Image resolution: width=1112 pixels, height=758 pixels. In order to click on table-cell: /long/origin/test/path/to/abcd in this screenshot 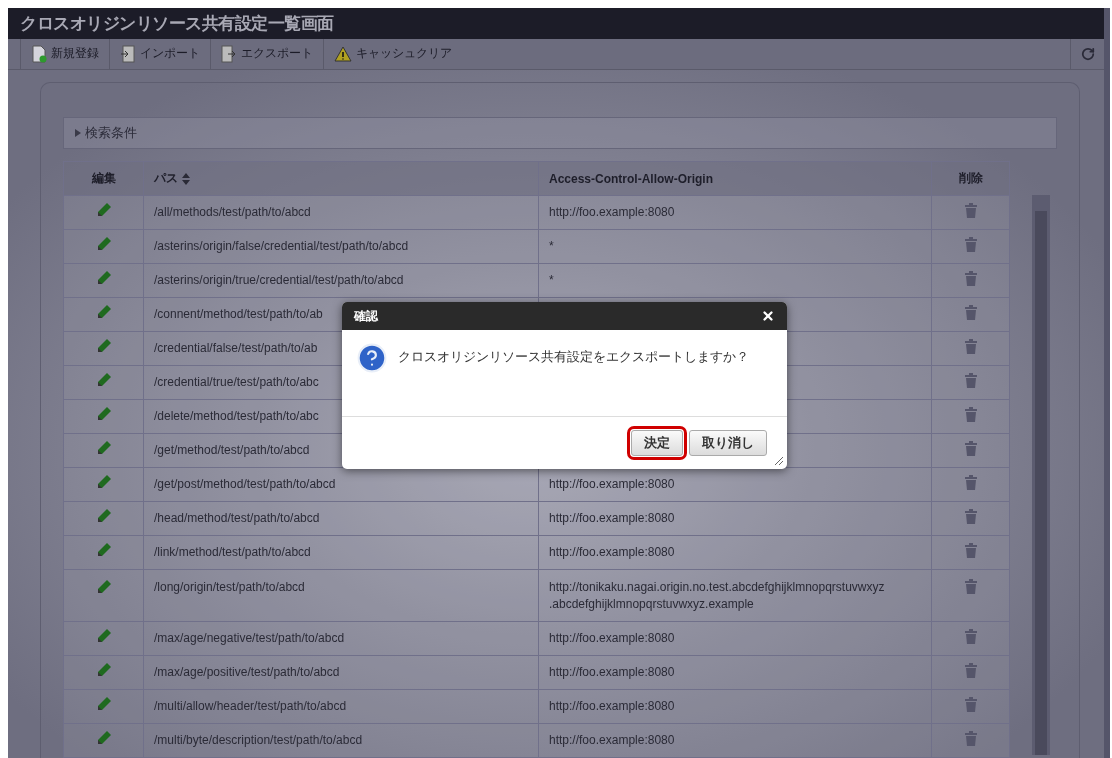, I will do `click(341, 595)`.